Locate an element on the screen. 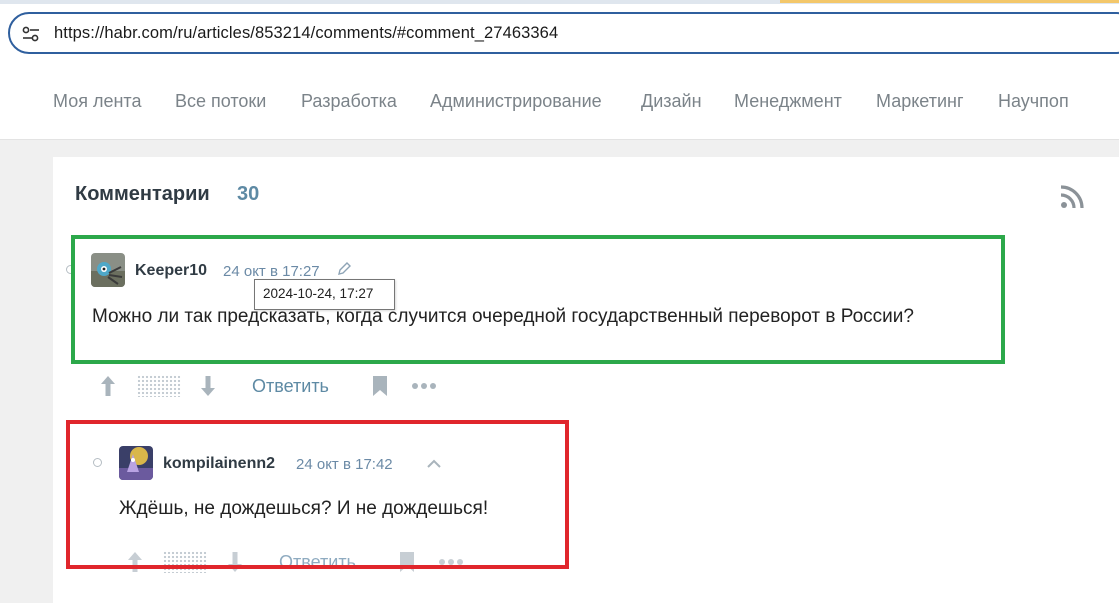 The height and width of the screenshot is (603, 1119). reply-button: Ответить is located at coordinates (290, 386).